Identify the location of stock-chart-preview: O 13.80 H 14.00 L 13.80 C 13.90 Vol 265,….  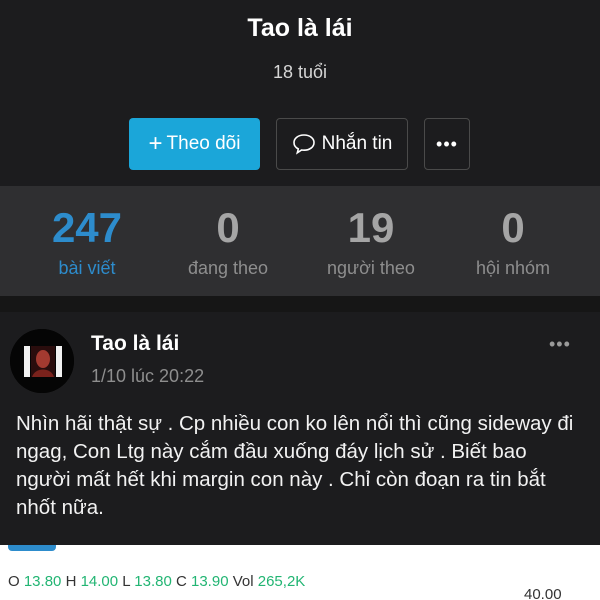
(300, 572).